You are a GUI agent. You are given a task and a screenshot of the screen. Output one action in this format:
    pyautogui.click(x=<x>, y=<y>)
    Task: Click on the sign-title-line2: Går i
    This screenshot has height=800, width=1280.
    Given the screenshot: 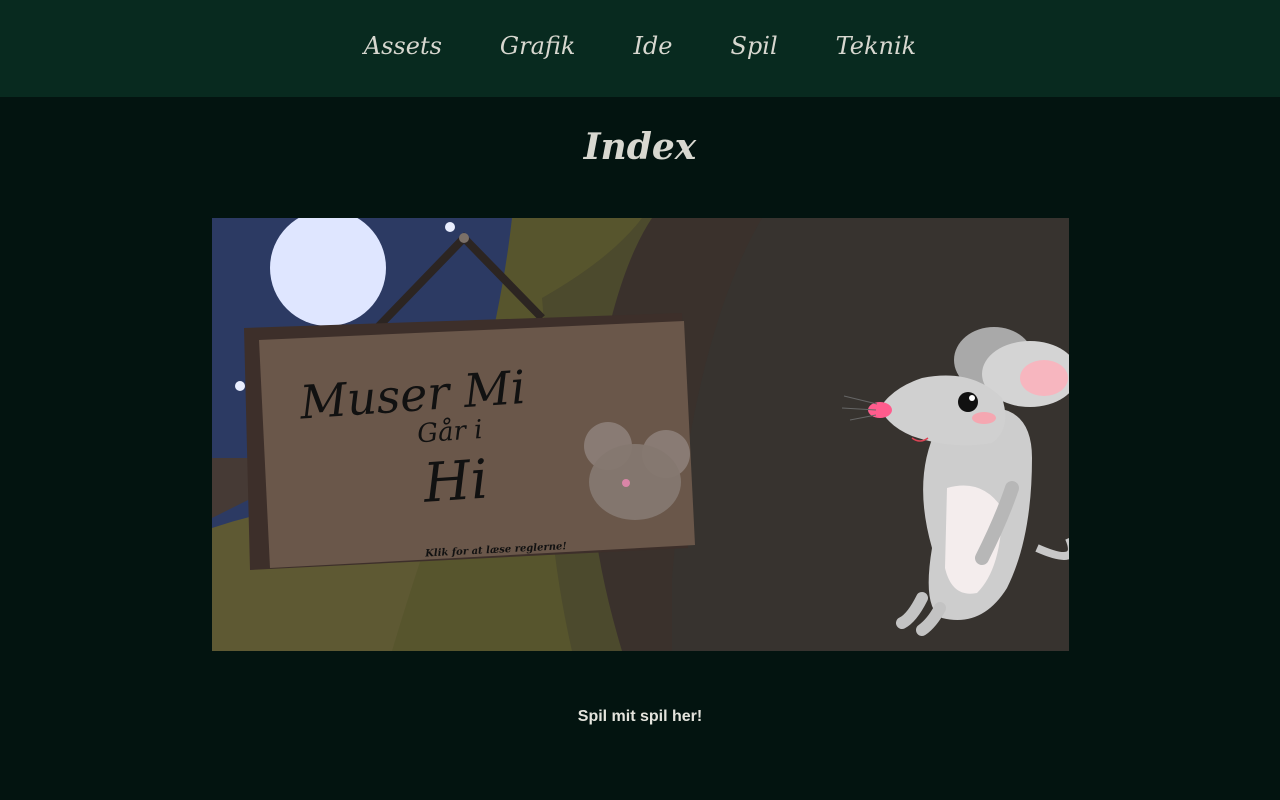 What is the action you would take?
    pyautogui.click(x=449, y=431)
    